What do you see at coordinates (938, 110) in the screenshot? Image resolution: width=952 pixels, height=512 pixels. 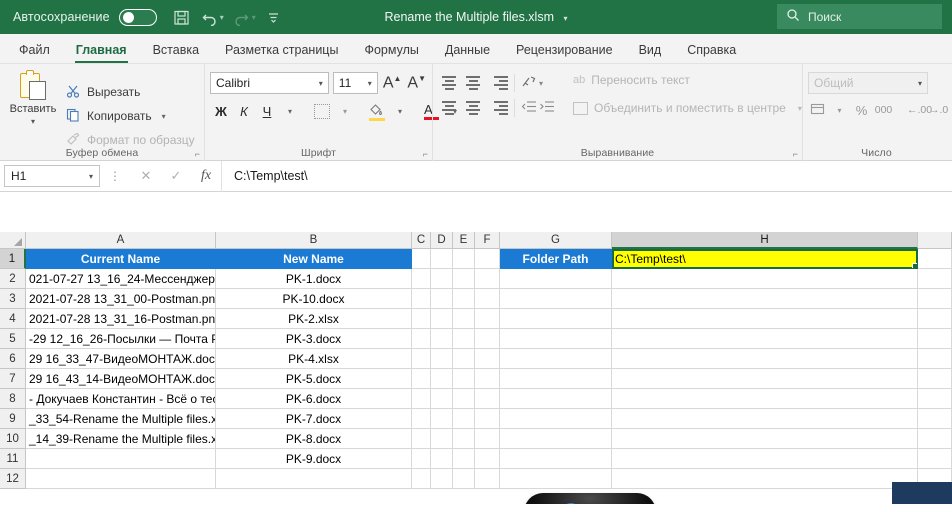 I see `decrease-decimal-button: →.0` at bounding box center [938, 110].